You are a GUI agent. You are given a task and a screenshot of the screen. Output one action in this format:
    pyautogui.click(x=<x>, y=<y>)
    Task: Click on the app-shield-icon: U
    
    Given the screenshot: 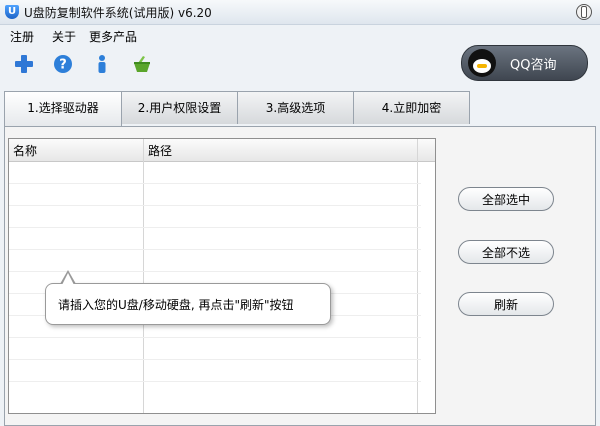 What is the action you would take?
    pyautogui.click(x=12, y=12)
    